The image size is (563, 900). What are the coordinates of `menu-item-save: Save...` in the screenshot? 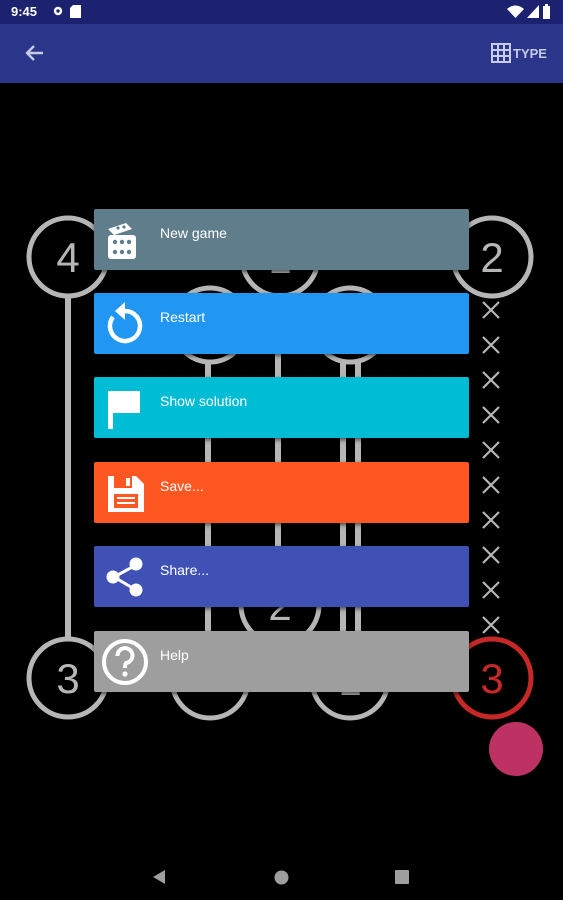 It's located at (281, 492).